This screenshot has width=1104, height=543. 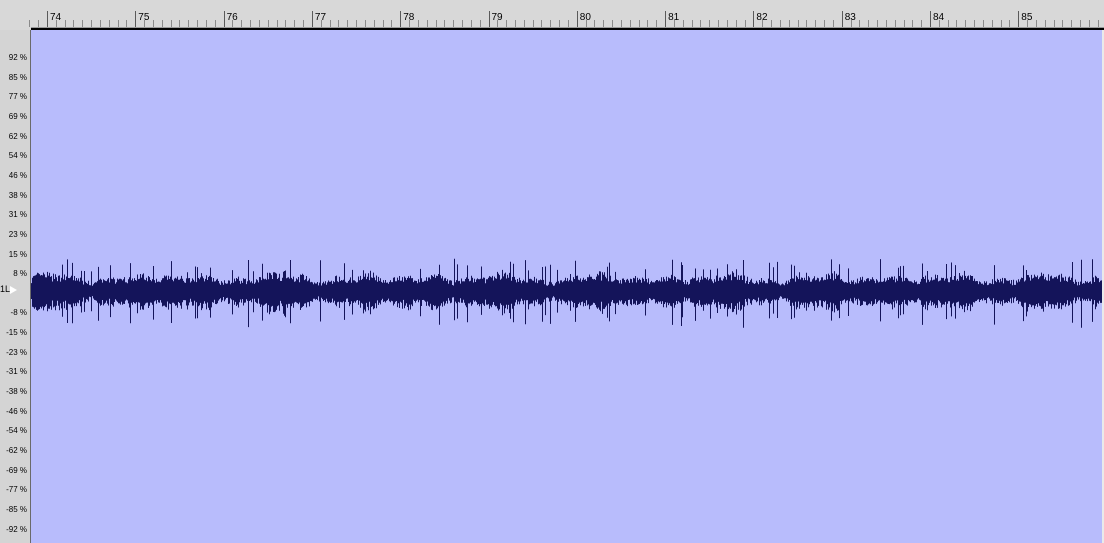 I want to click on timeline-ruler: 74 75 76 77 78 79 80 81 82 83 84 85, so click(x=552, y=15).